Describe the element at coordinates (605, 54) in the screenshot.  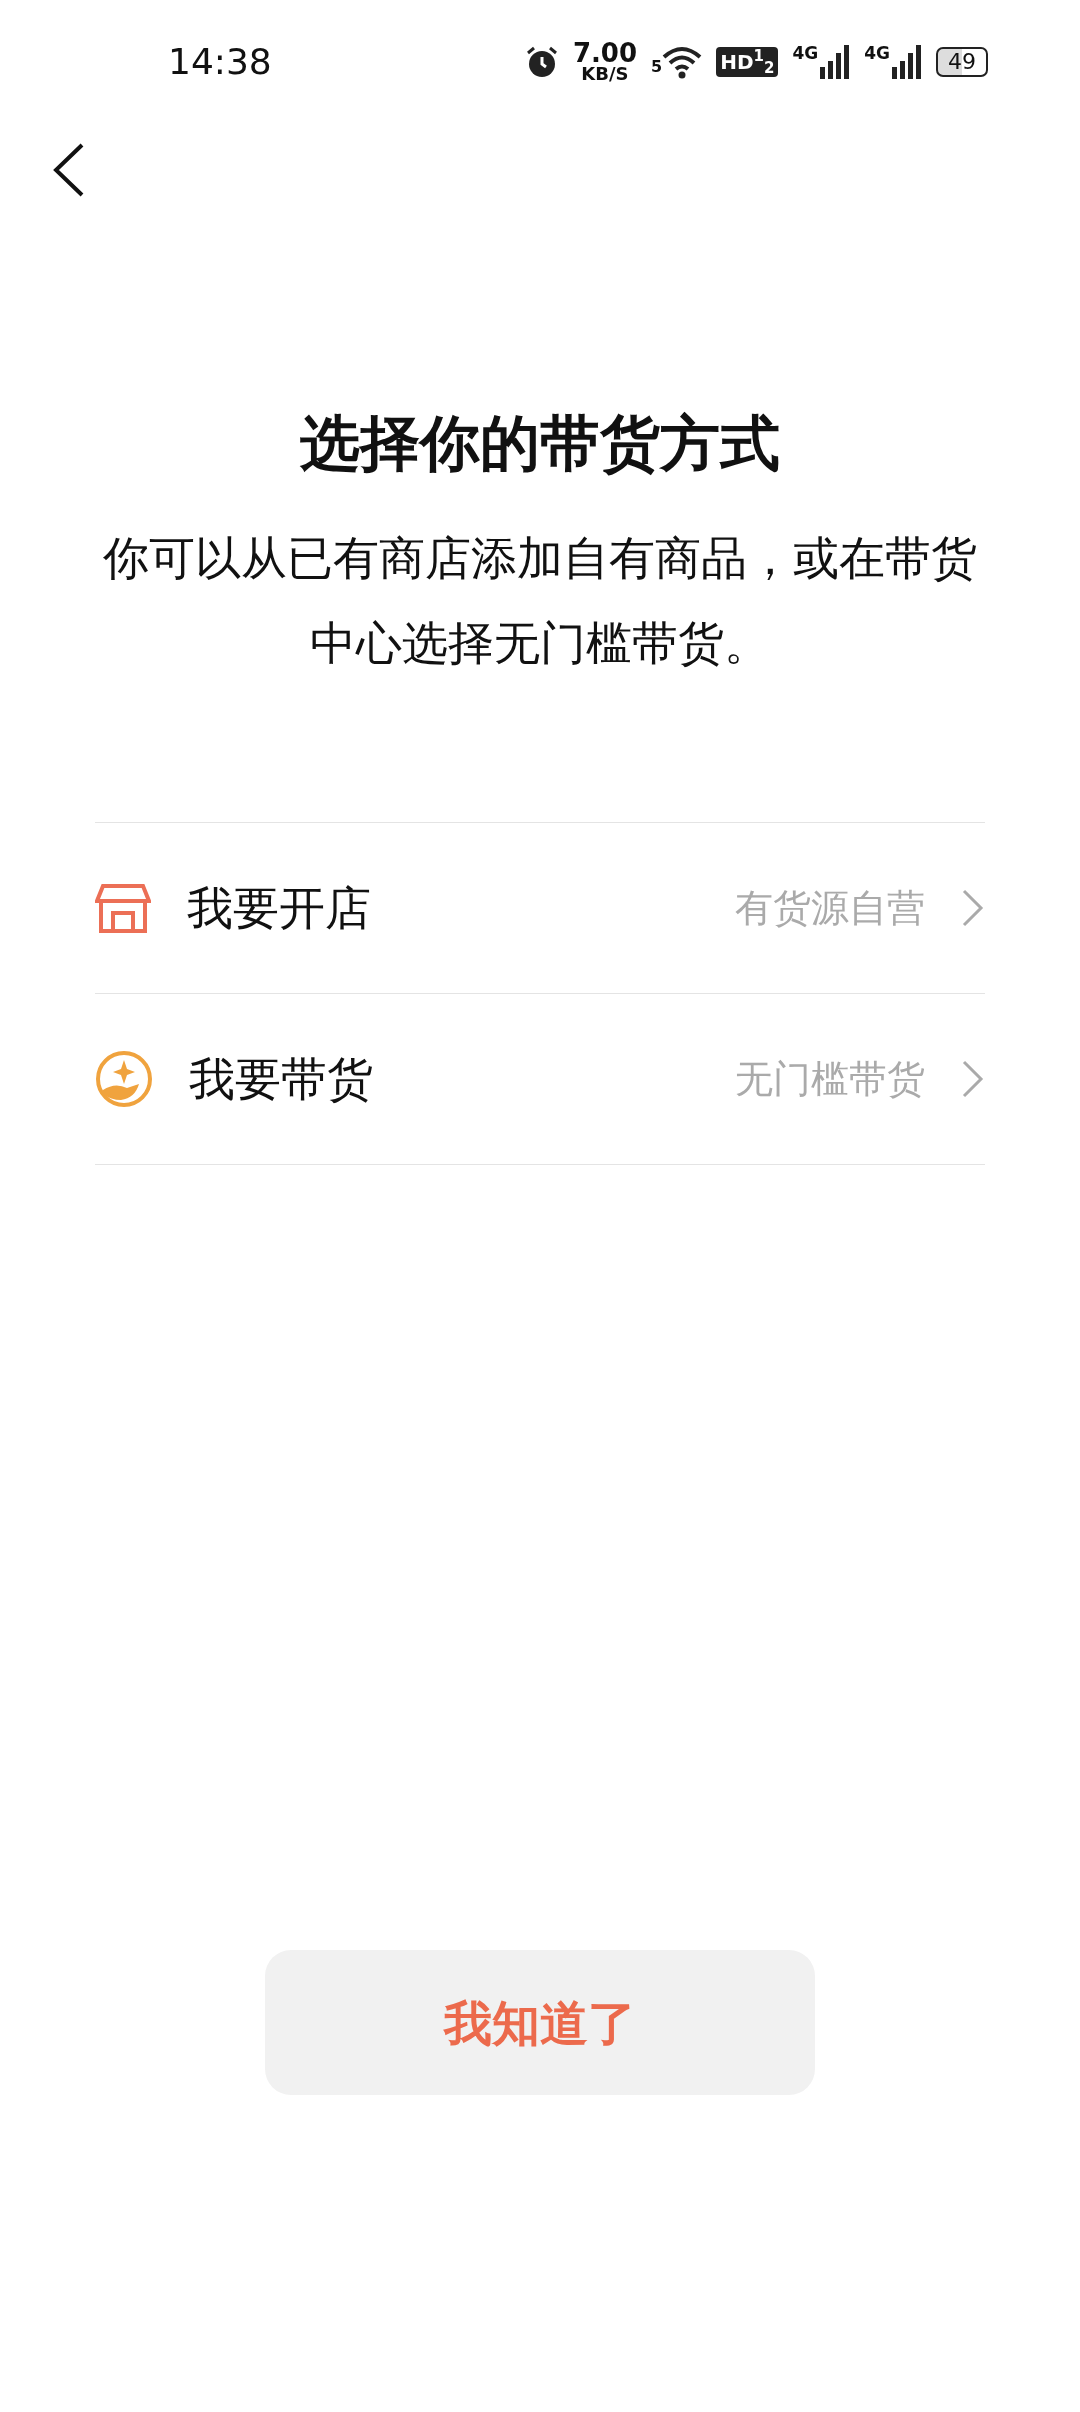
I see `net-speed: 7.00` at that location.